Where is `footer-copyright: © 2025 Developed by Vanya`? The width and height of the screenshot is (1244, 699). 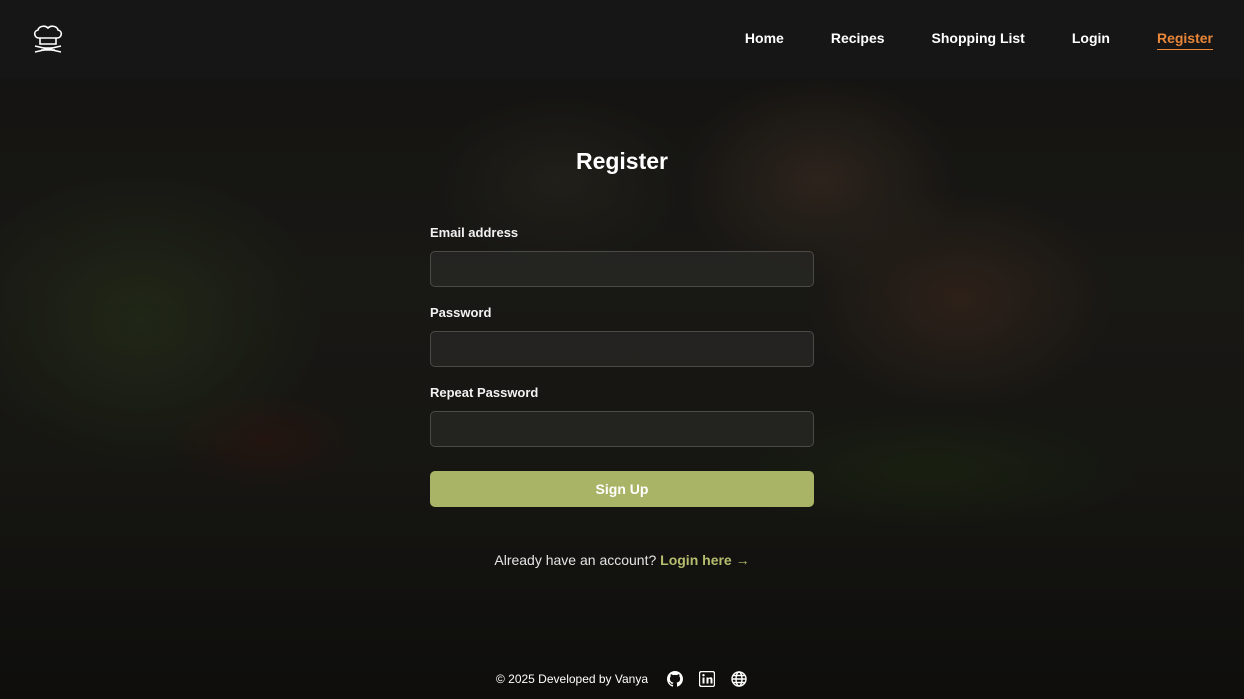 footer-copyright: © 2025 Developed by Vanya is located at coordinates (572, 679).